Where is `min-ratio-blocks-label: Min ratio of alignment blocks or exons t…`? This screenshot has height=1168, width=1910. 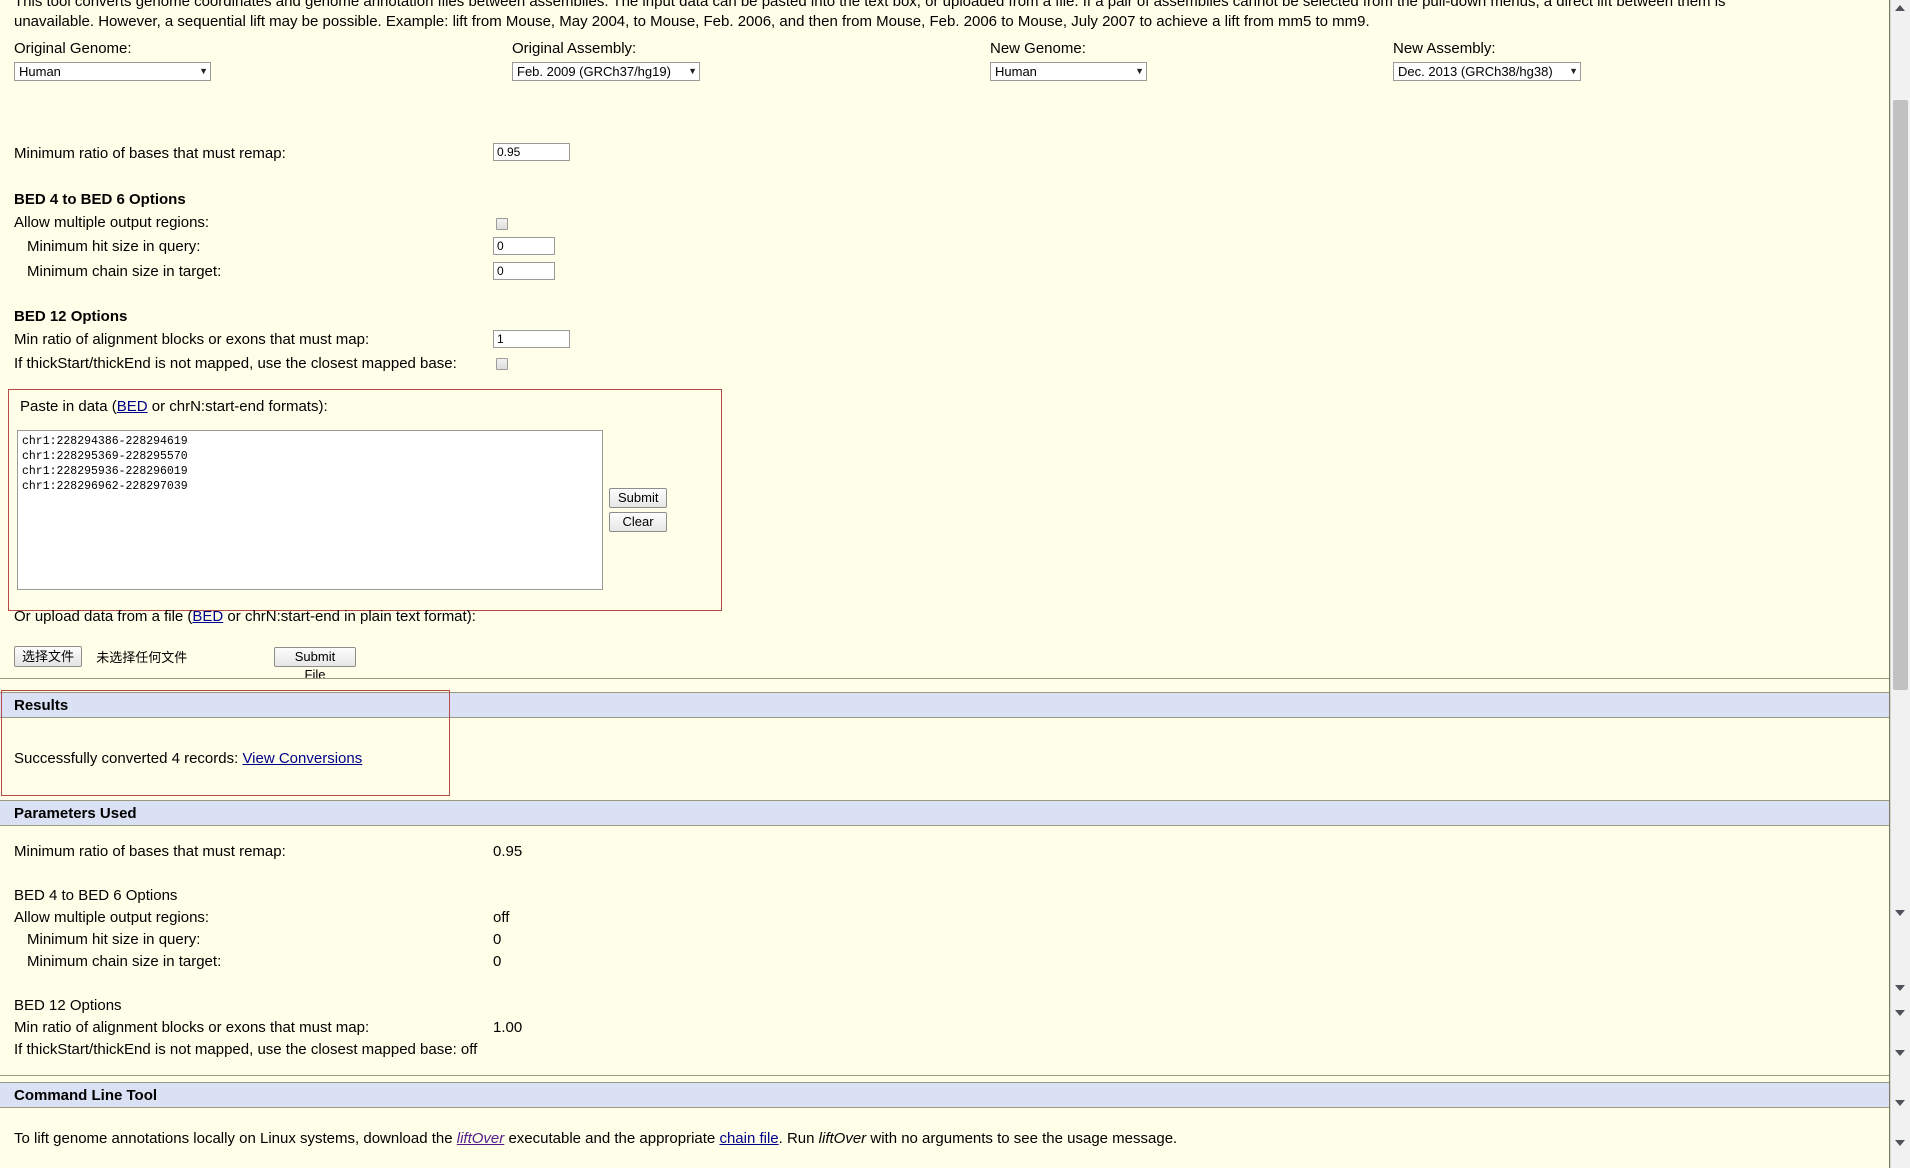
min-ratio-blocks-label: Min ratio of alignment blocks or exons t… is located at coordinates (192, 339).